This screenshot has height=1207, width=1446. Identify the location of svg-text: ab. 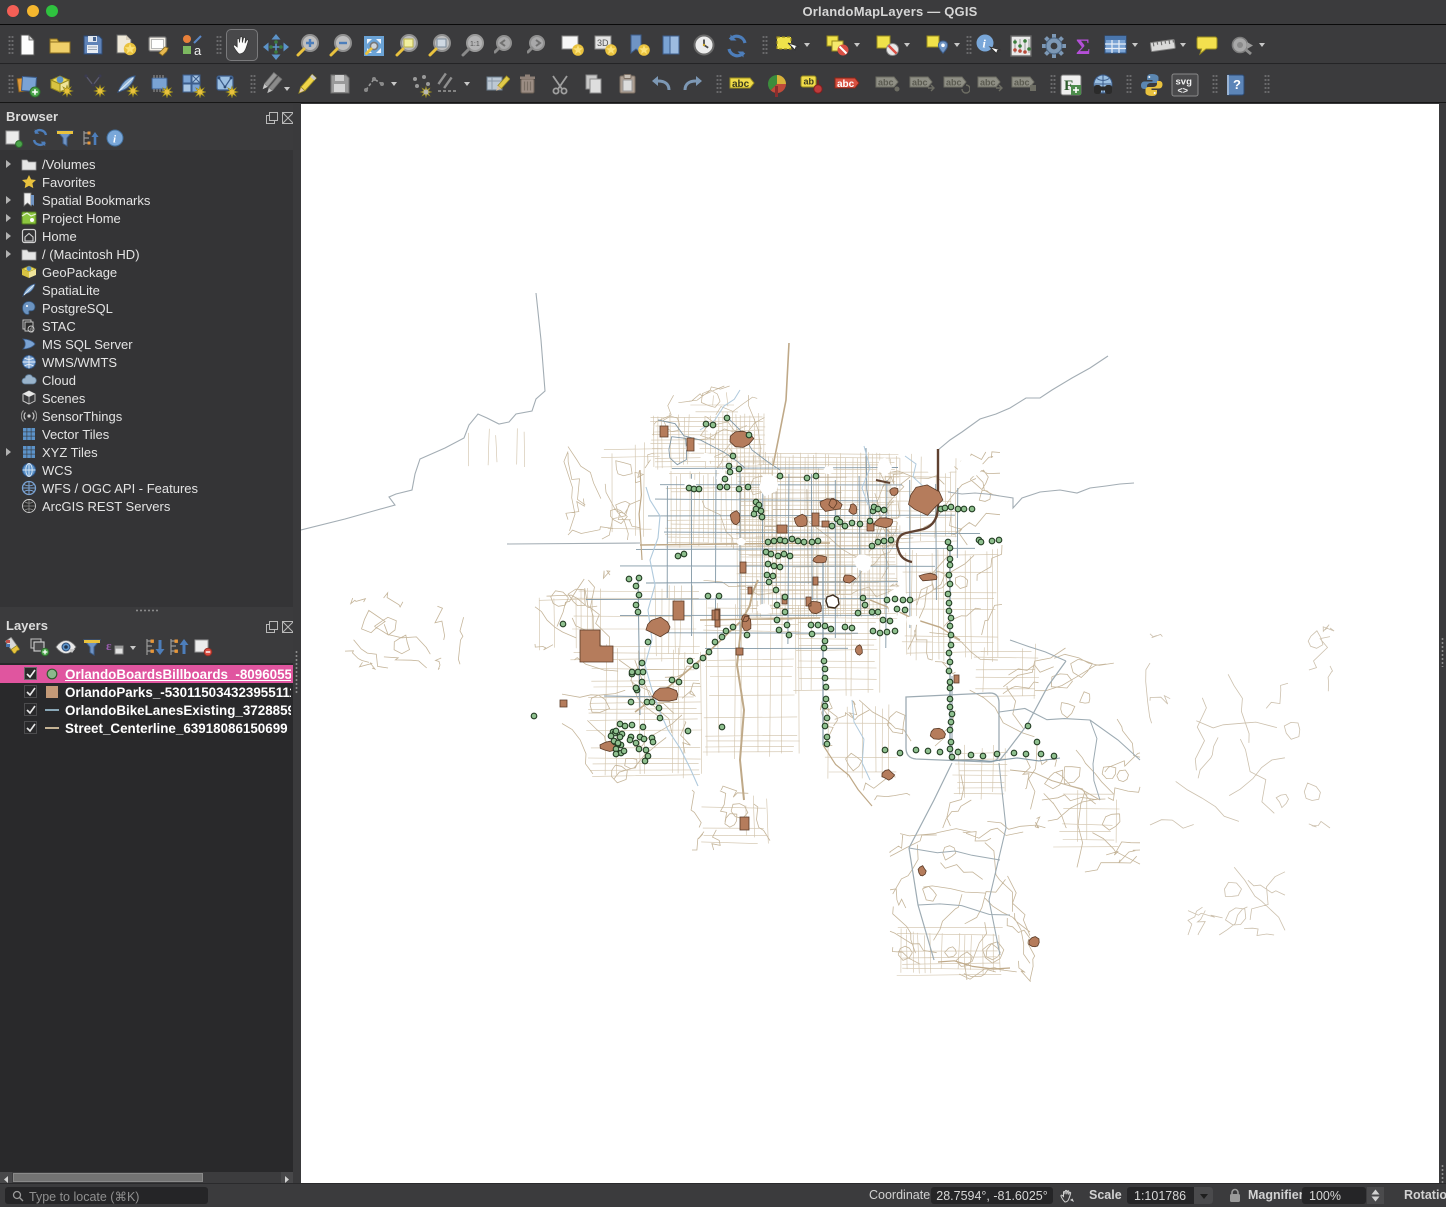
(809, 82).